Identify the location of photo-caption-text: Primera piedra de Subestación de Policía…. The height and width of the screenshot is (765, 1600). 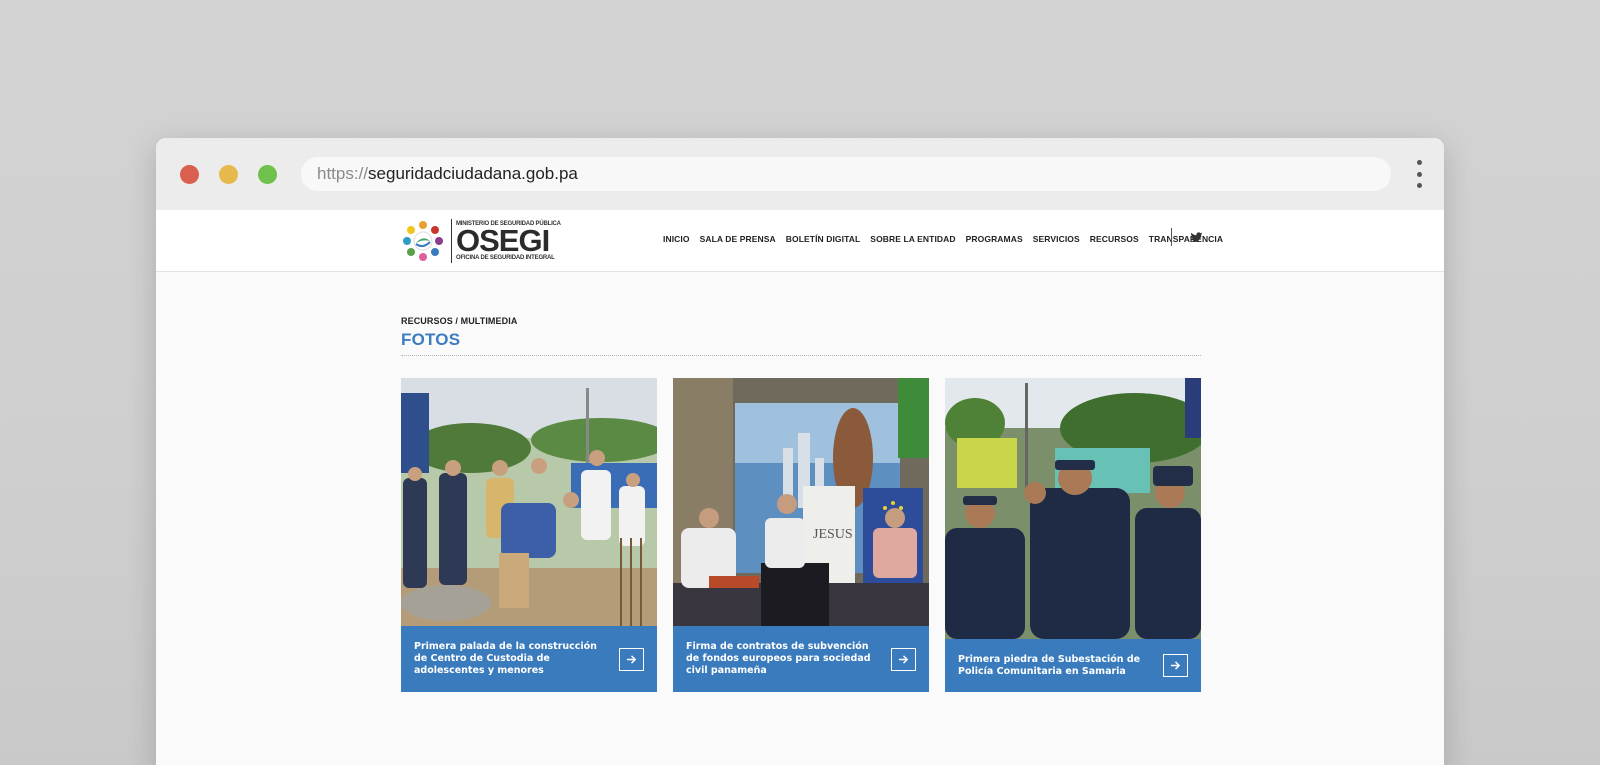
(1049, 665).